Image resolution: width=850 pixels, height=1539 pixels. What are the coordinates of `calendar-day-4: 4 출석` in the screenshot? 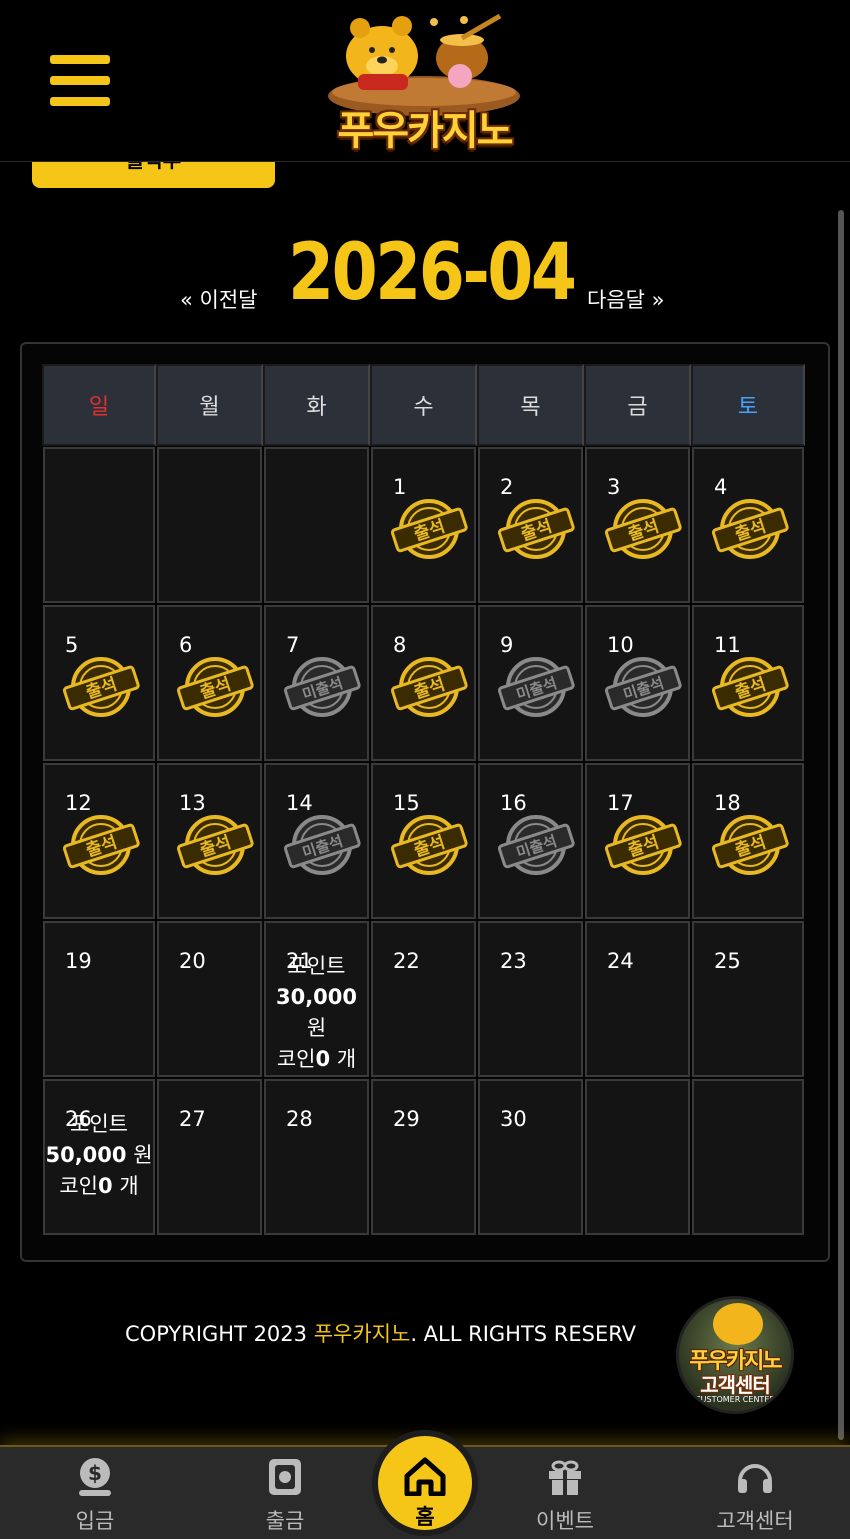 It's located at (748, 525).